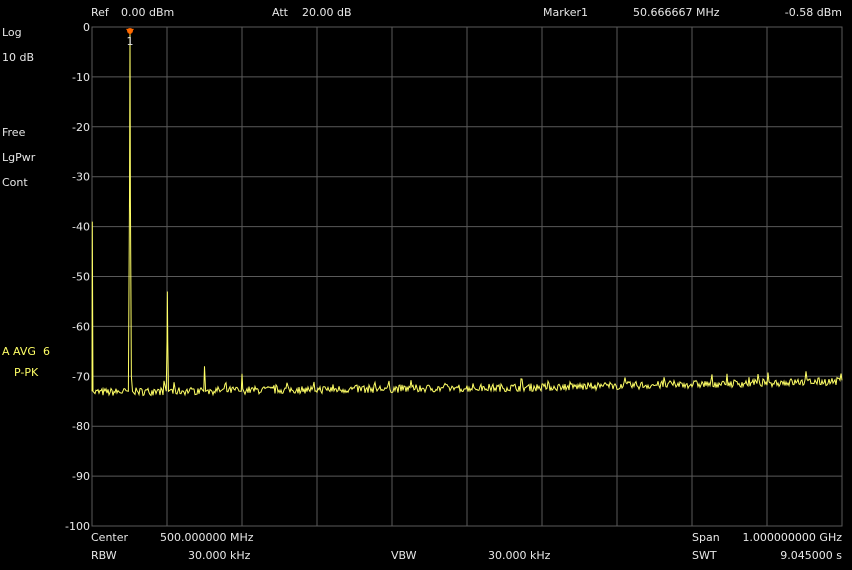  What do you see at coordinates (81, 376) in the screenshot?
I see `y-tick-label: -70` at bounding box center [81, 376].